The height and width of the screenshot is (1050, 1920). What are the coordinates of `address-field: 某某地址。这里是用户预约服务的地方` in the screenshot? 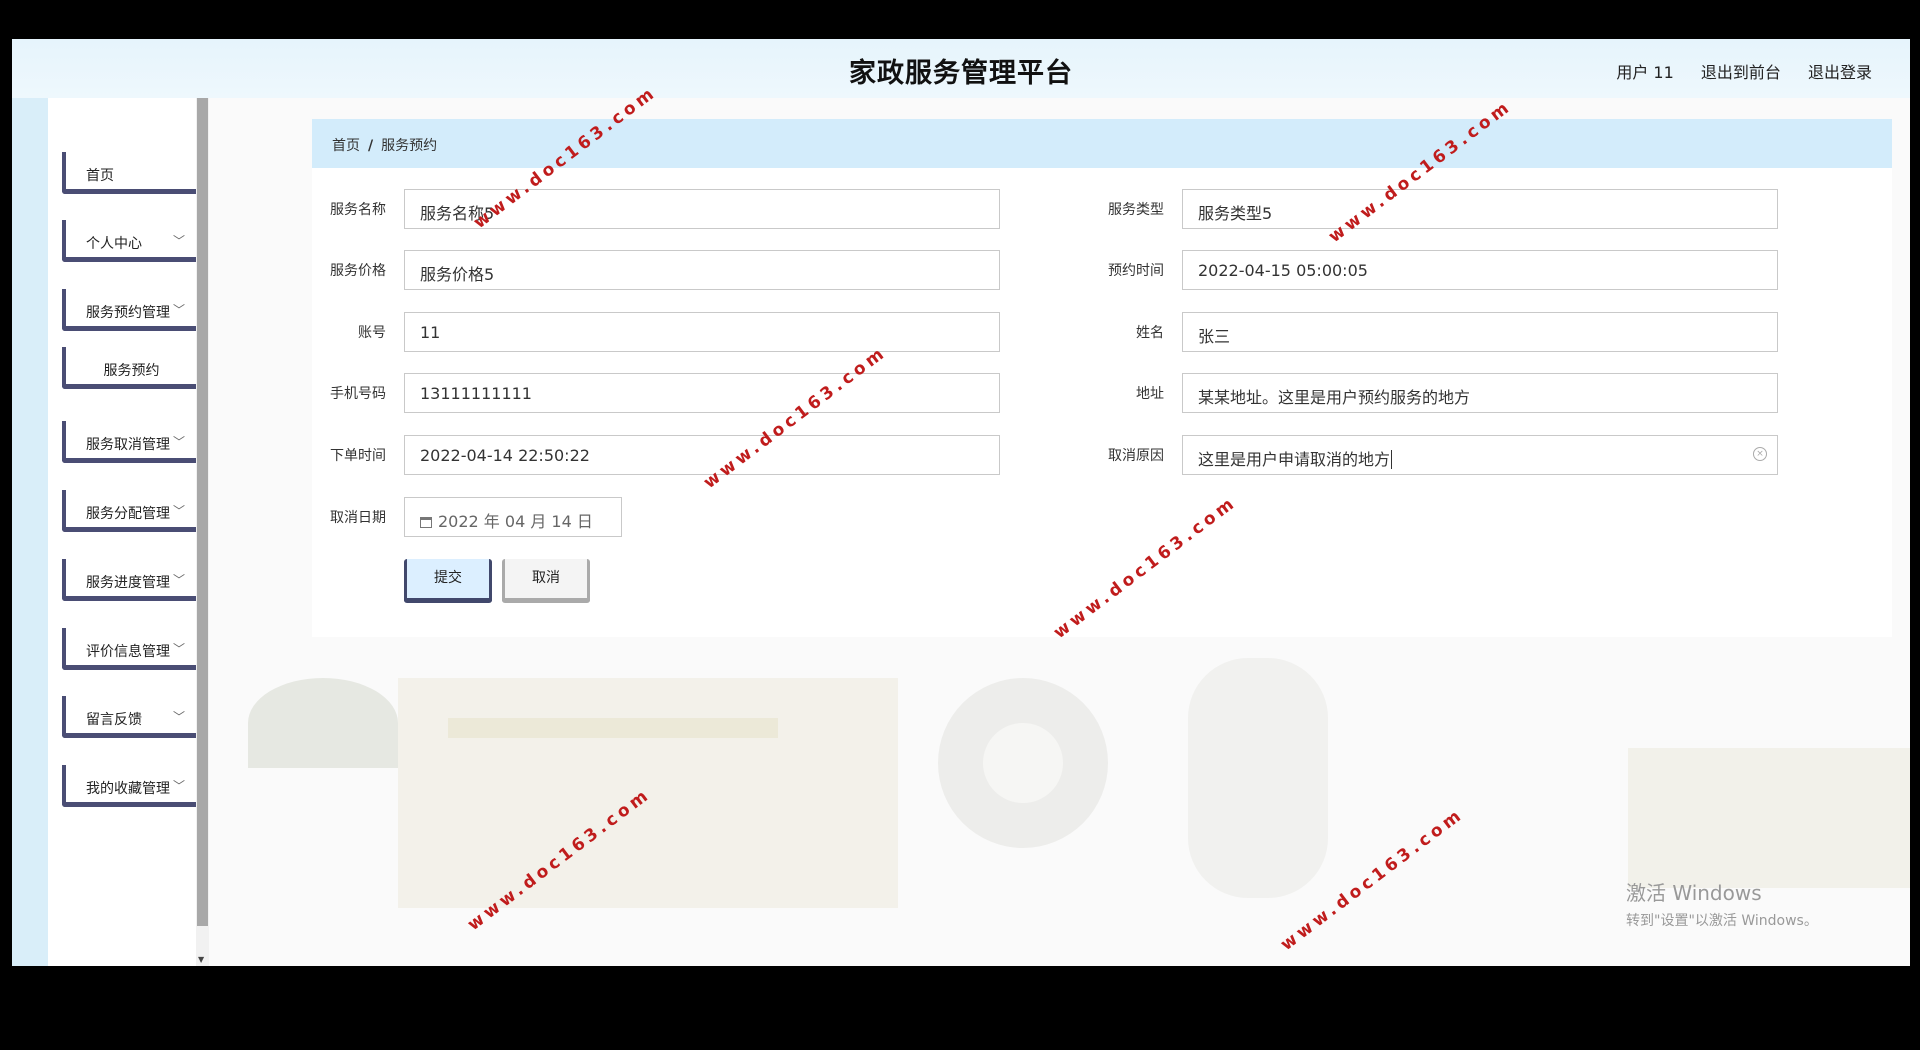 It's located at (1480, 393).